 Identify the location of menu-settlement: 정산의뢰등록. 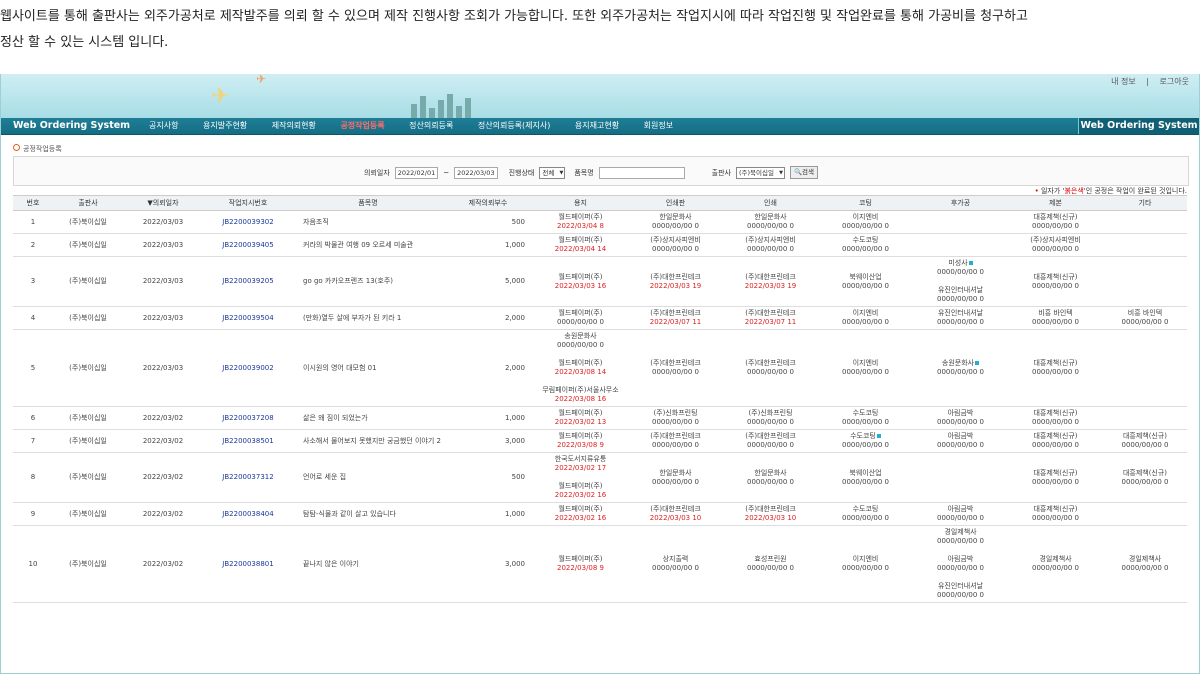
(431, 125).